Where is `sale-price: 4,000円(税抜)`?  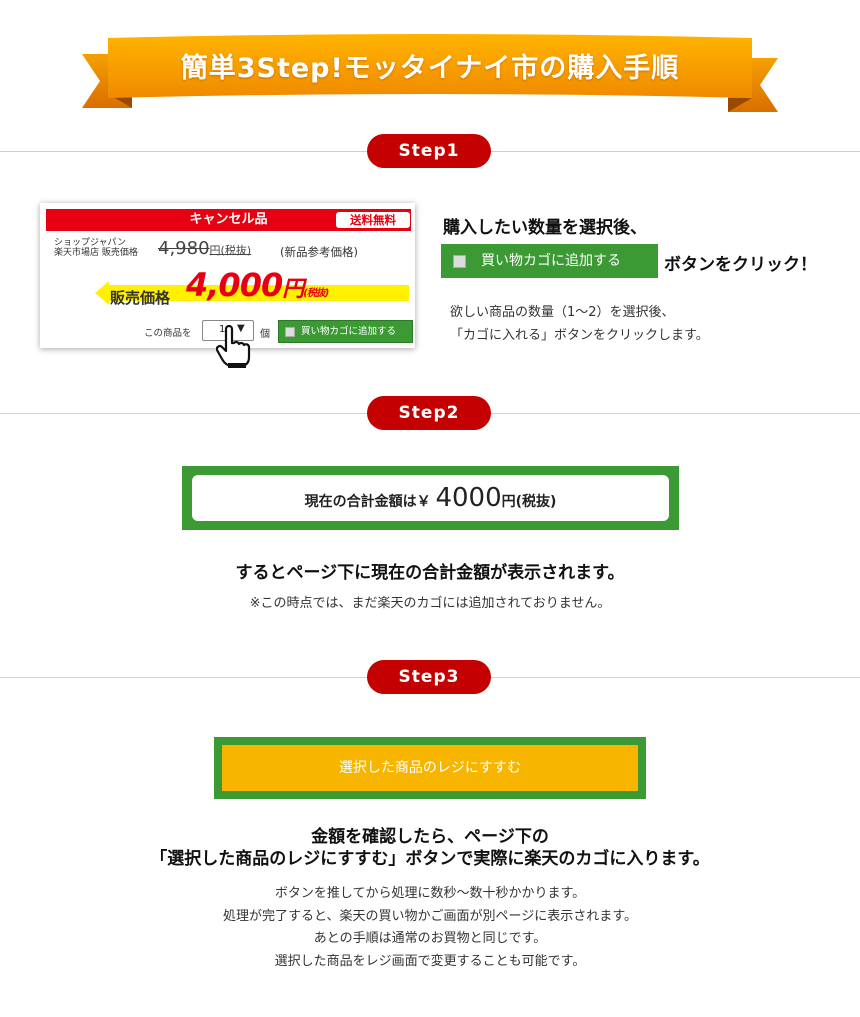
sale-price: 4,000円(税抜) is located at coordinates (257, 285).